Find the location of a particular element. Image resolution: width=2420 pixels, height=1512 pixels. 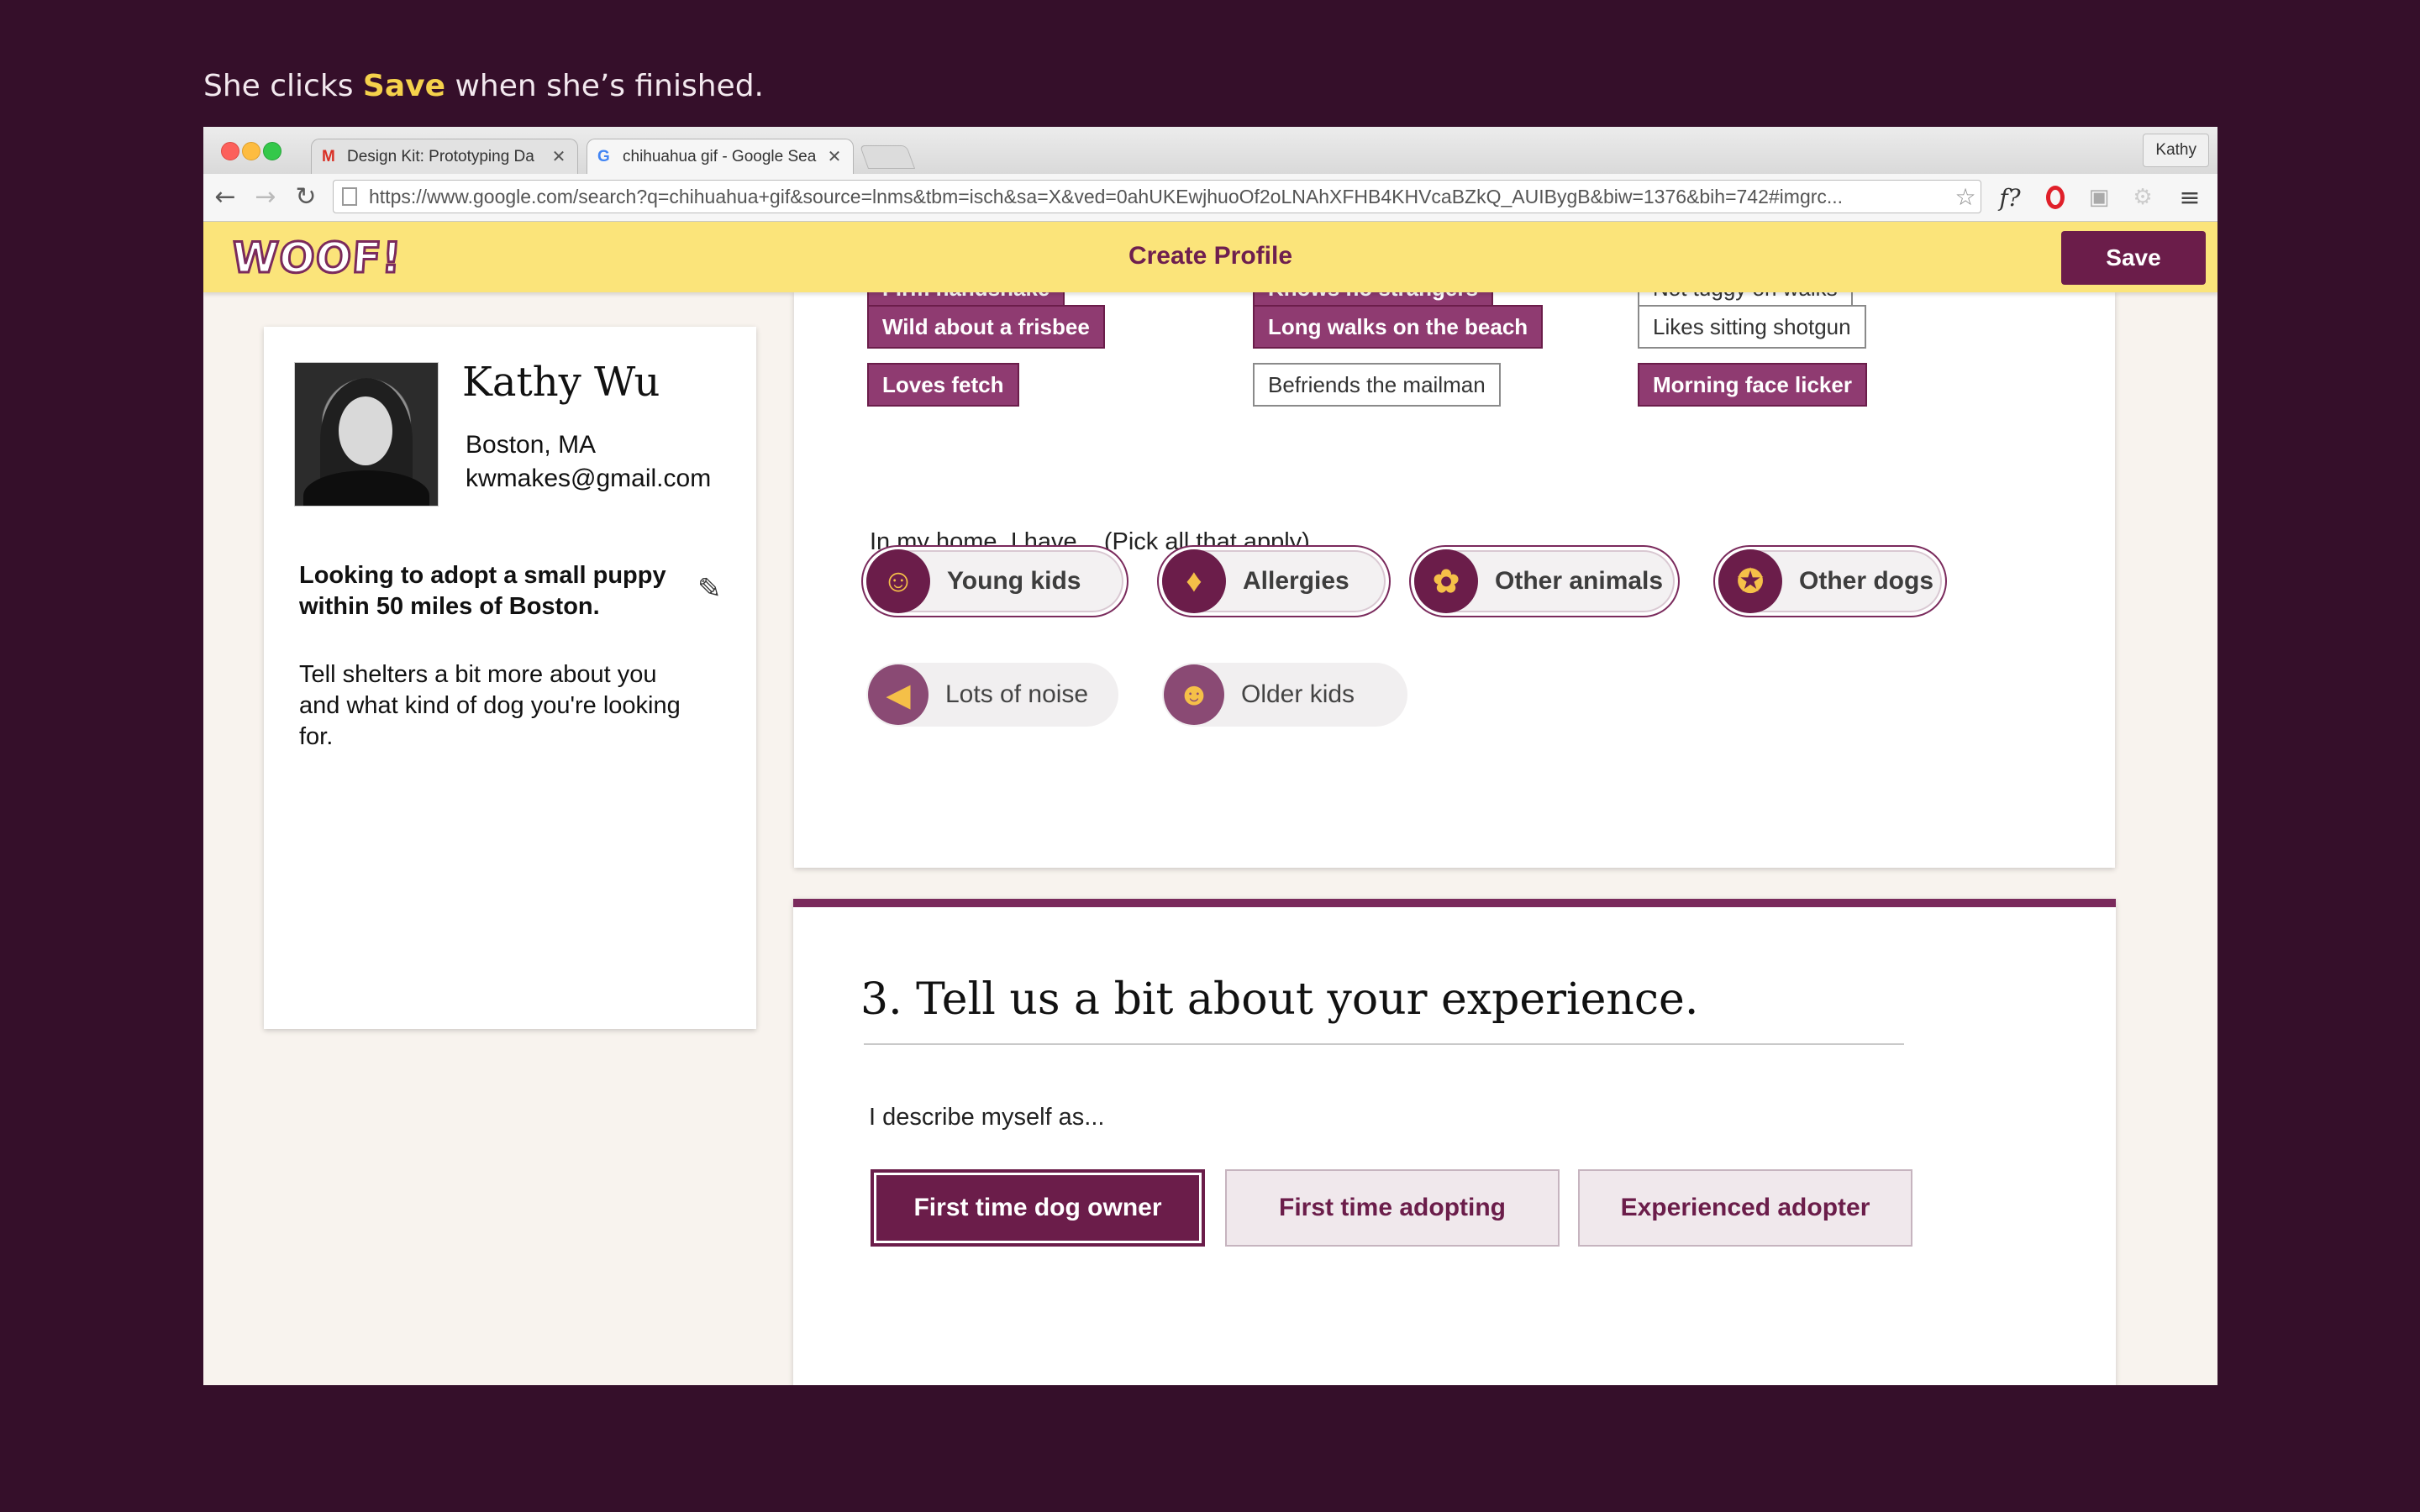

nose-icon: ♦ is located at coordinates (1194, 581).